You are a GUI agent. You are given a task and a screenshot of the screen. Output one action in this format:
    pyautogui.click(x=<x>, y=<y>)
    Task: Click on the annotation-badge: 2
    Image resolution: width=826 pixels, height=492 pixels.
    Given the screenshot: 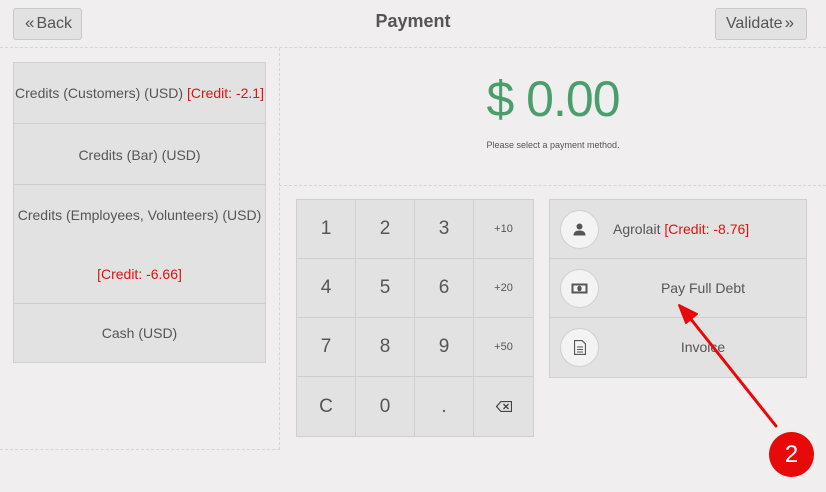 What is the action you would take?
    pyautogui.click(x=791, y=454)
    